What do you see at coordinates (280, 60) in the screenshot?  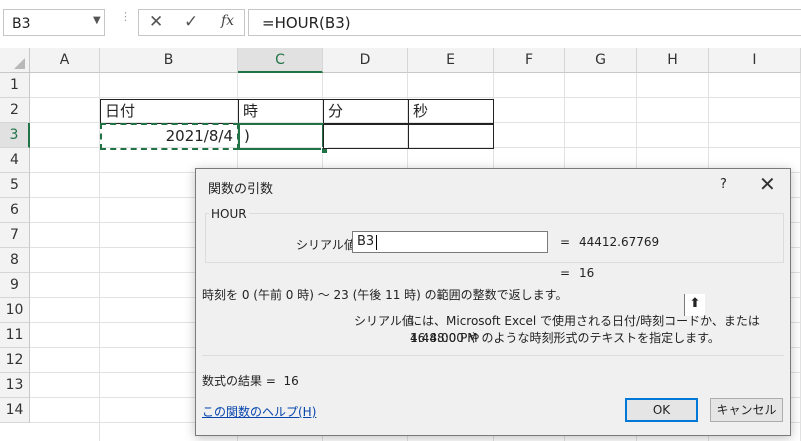 I see `column-header-C: C` at bounding box center [280, 60].